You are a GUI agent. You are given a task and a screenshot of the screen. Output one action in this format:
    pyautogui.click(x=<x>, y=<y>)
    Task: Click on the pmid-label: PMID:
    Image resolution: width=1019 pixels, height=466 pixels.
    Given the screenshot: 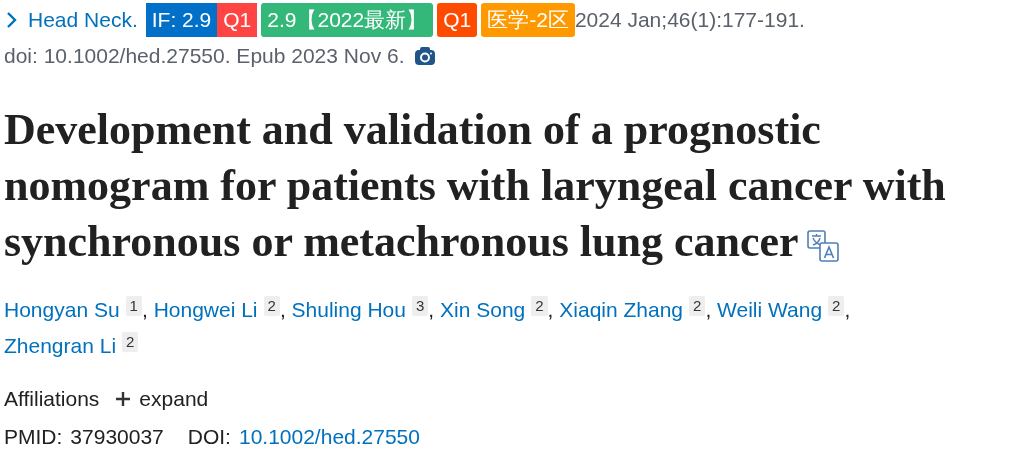 What is the action you would take?
    pyautogui.click(x=33, y=437)
    